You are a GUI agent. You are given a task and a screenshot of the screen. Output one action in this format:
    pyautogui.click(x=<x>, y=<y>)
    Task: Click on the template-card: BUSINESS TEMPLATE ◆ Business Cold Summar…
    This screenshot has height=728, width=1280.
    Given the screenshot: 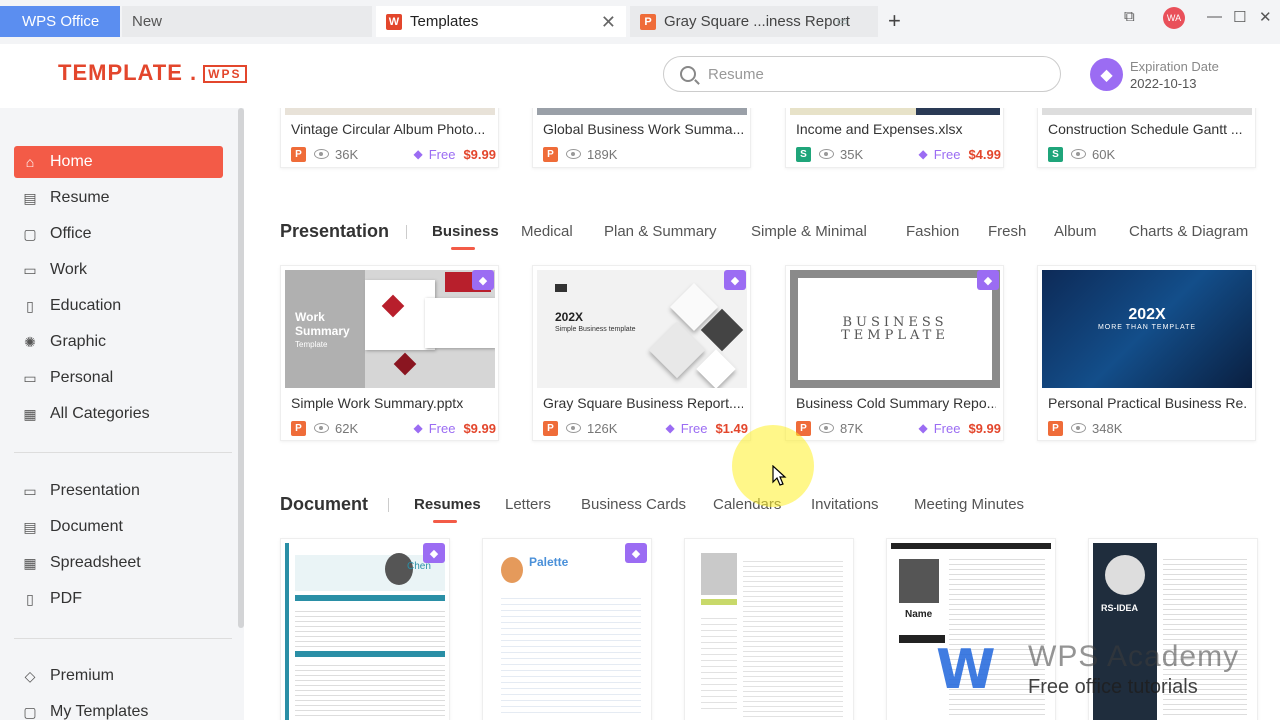 What is the action you would take?
    pyautogui.click(x=894, y=353)
    